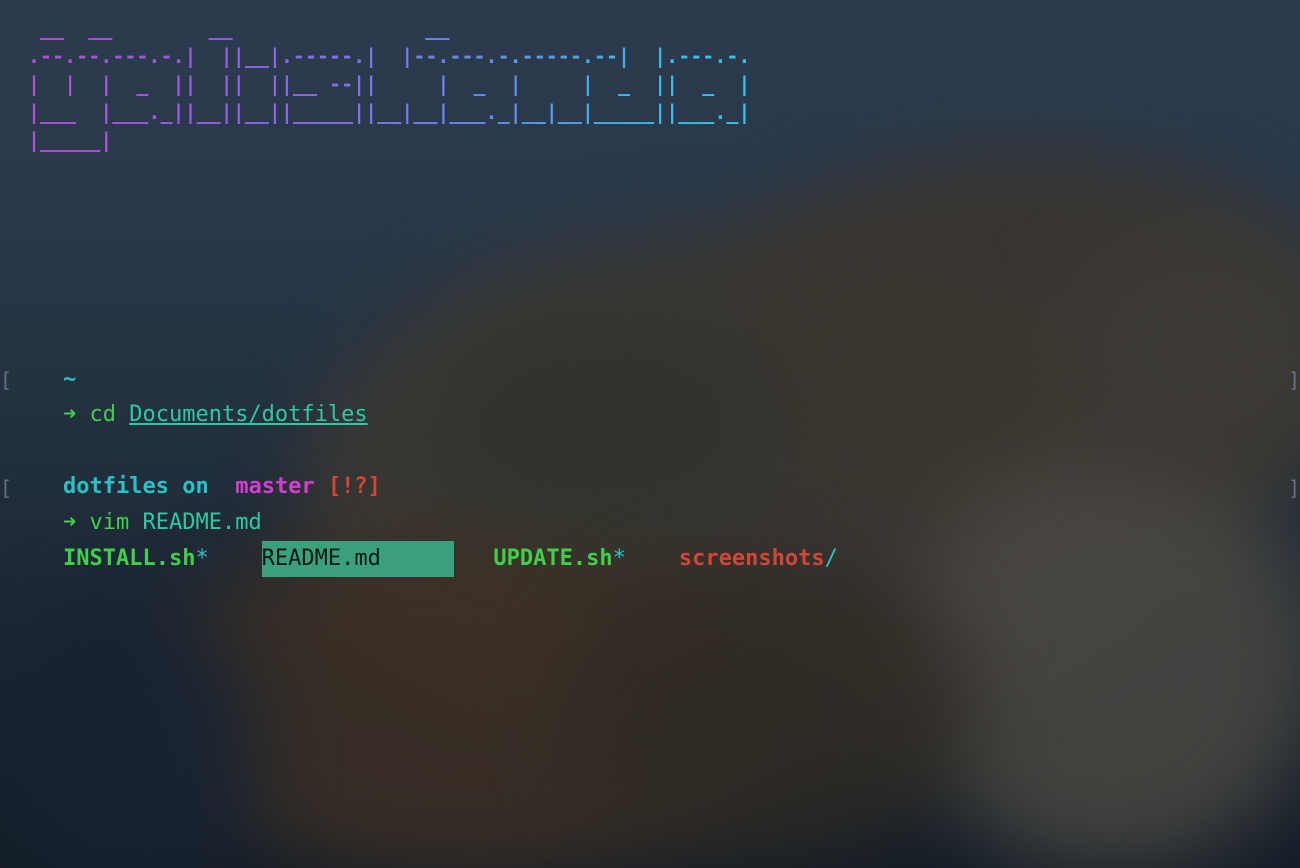 The height and width of the screenshot is (868, 1300). What do you see at coordinates (758, 558) in the screenshot?
I see `completion-item-screenshots: screenshots/` at bounding box center [758, 558].